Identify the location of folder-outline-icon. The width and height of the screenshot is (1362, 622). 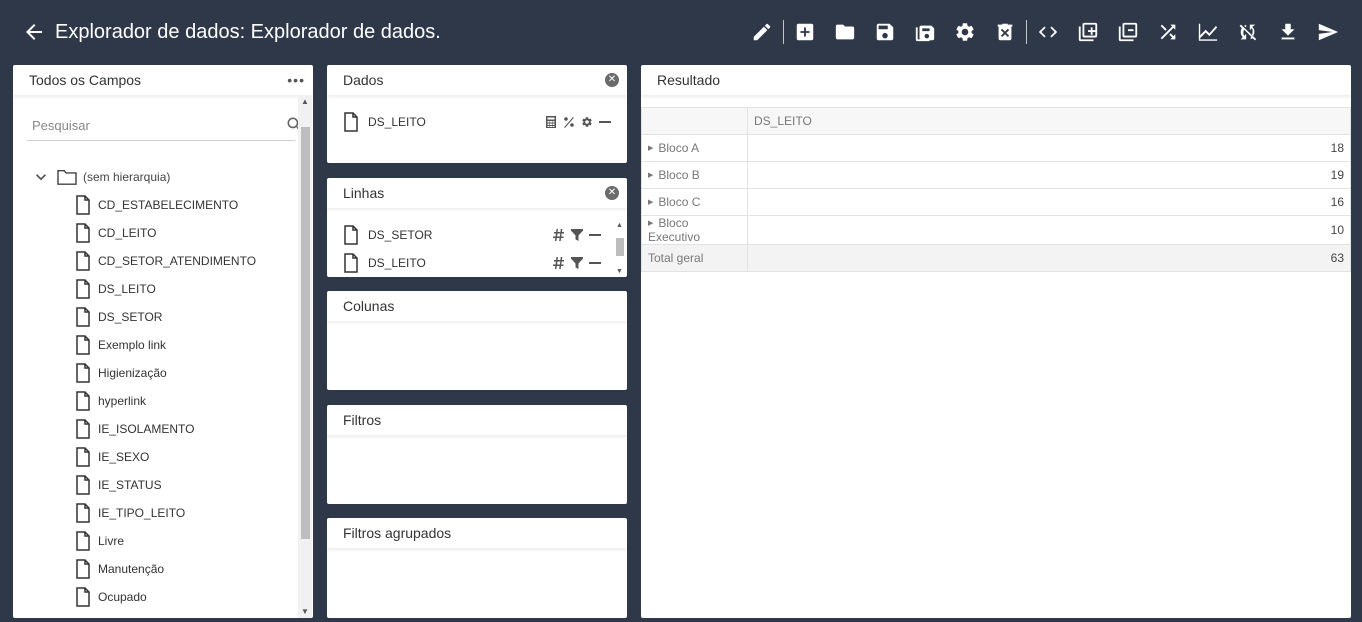
(67, 177).